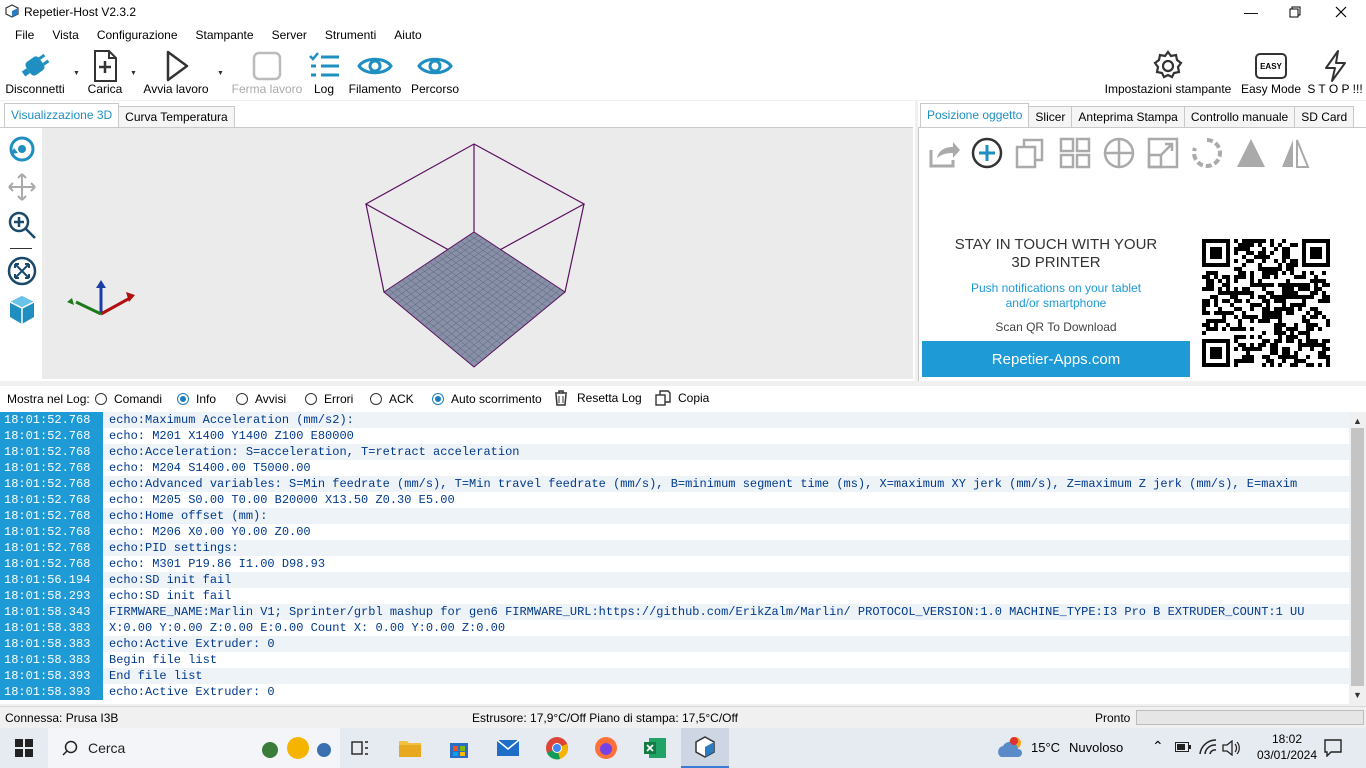 The image size is (1366, 768). Describe the element at coordinates (376, 399) in the screenshot. I see `ack-radio` at that location.